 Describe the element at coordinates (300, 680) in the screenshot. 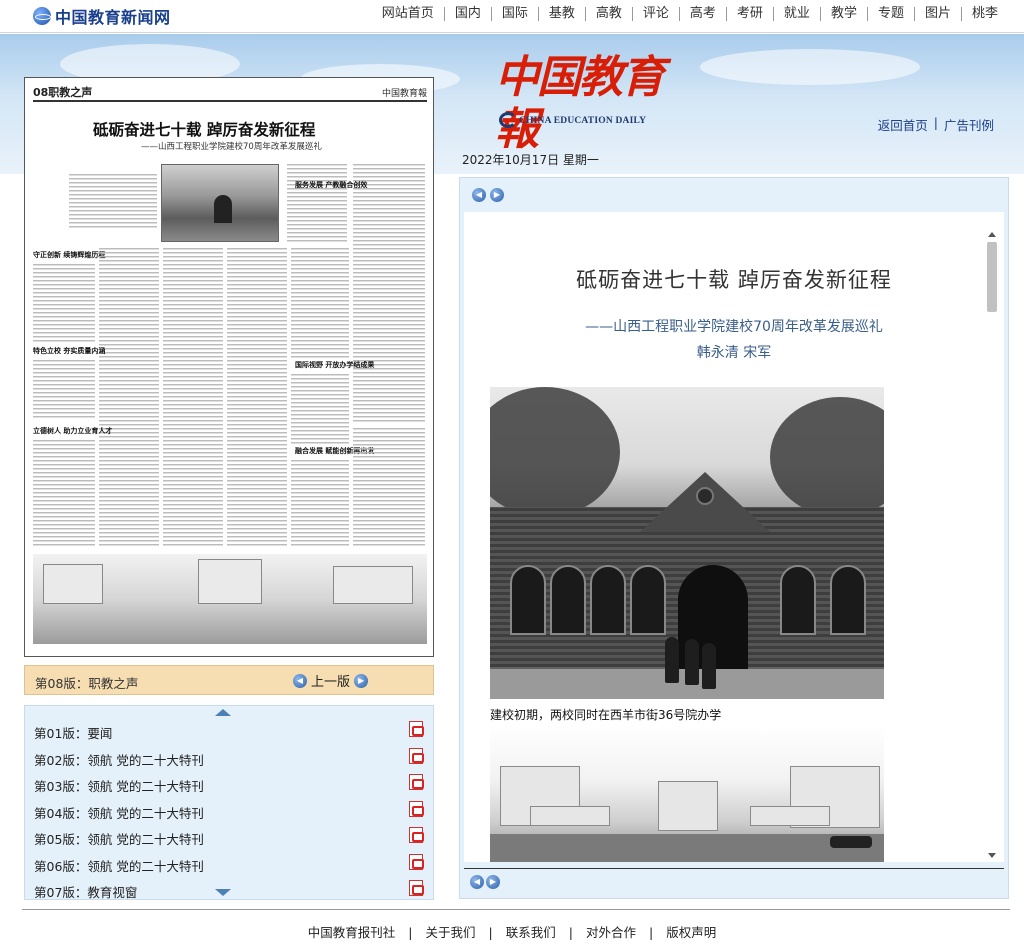

I see `prev-arrow-icon: ◀` at that location.